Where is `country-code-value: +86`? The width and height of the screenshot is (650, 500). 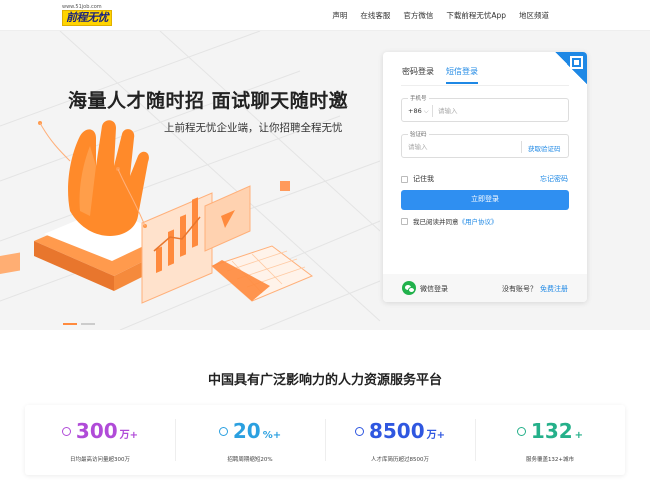 country-code-value: +86 is located at coordinates (415, 111).